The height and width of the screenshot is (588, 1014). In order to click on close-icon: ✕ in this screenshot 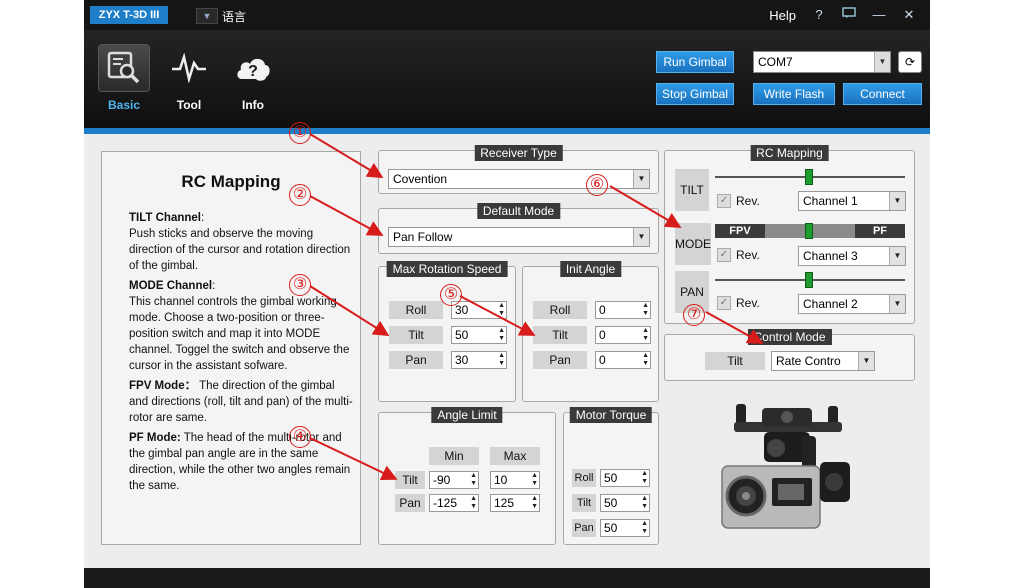, I will do `click(909, 15)`.